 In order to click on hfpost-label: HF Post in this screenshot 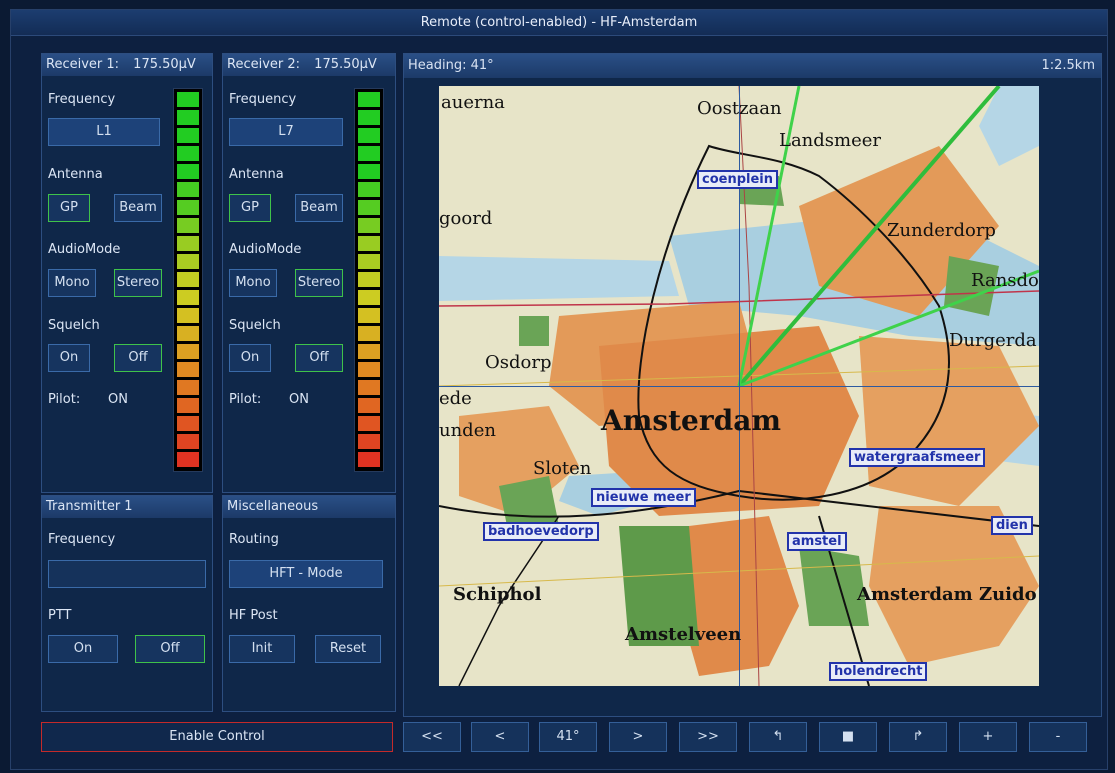, I will do `click(253, 615)`.